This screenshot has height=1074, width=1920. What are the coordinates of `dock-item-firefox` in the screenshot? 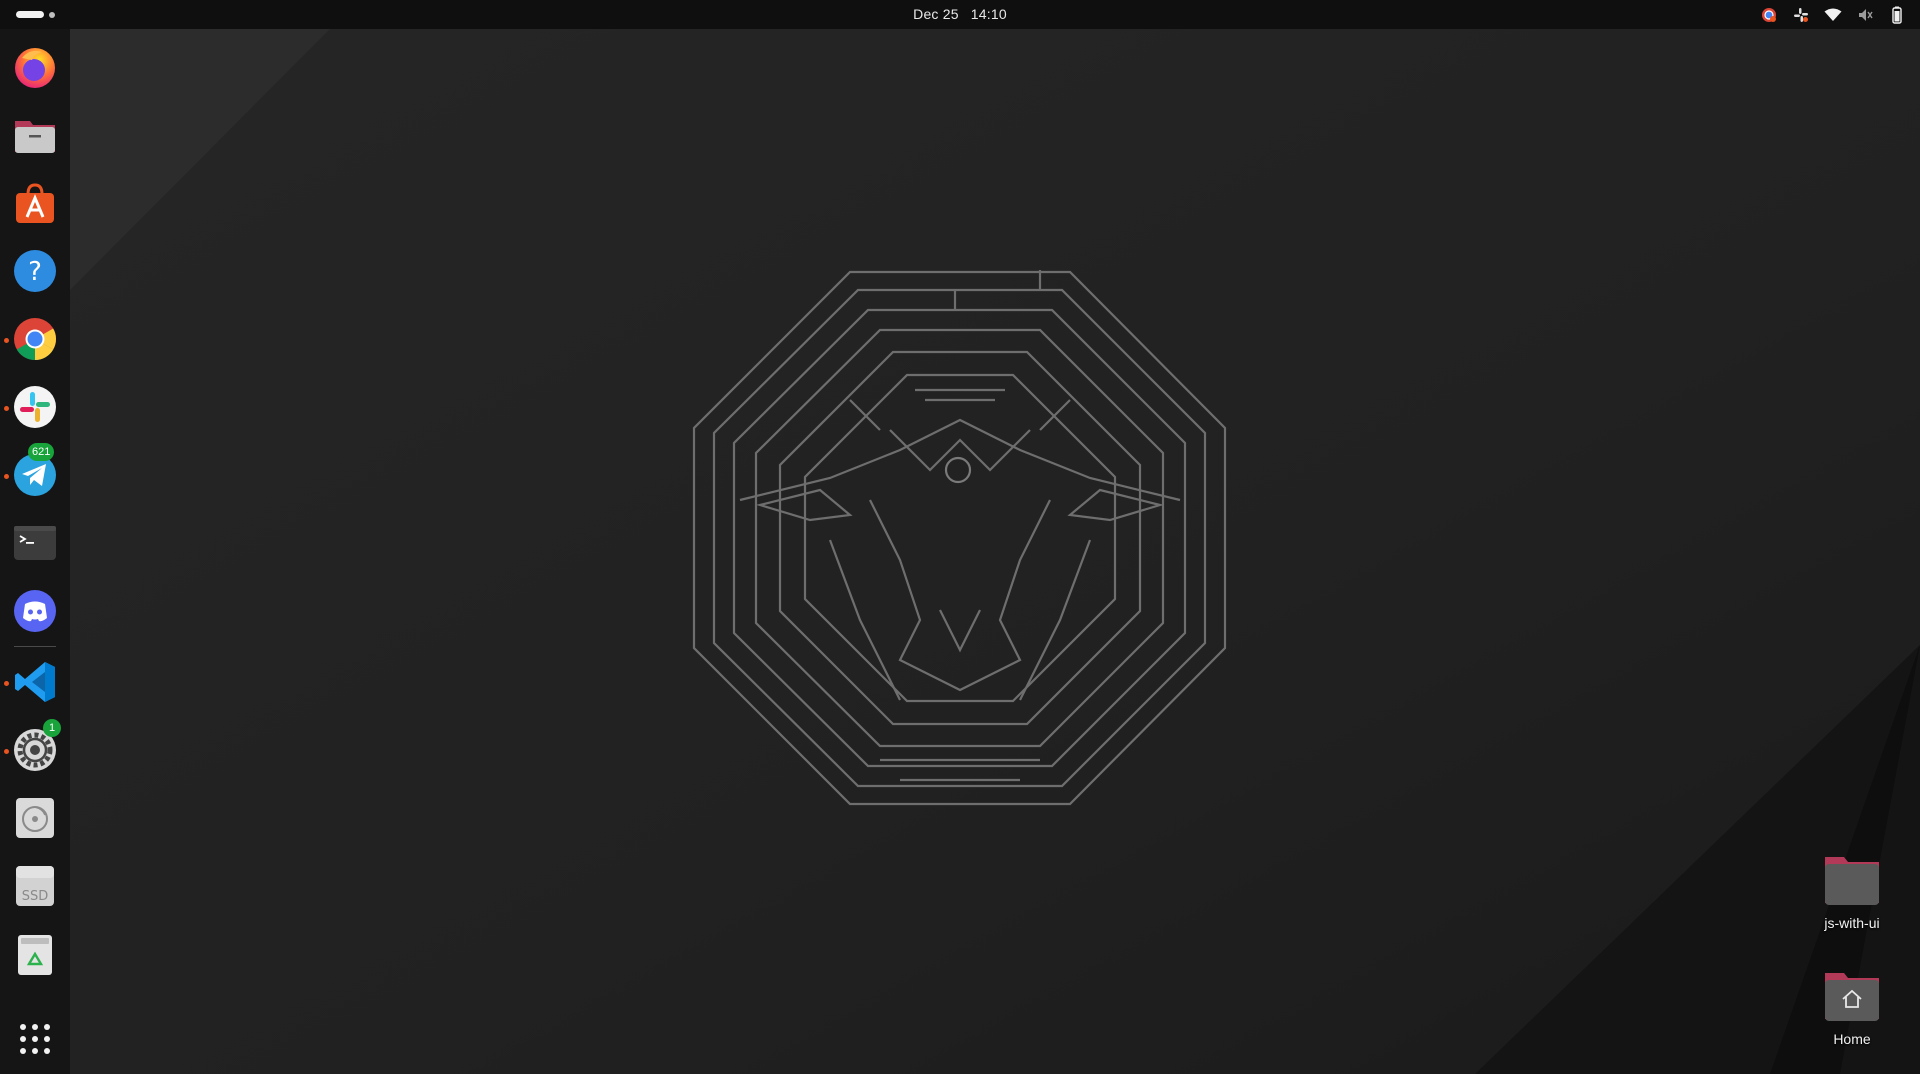 It's located at (35, 67).